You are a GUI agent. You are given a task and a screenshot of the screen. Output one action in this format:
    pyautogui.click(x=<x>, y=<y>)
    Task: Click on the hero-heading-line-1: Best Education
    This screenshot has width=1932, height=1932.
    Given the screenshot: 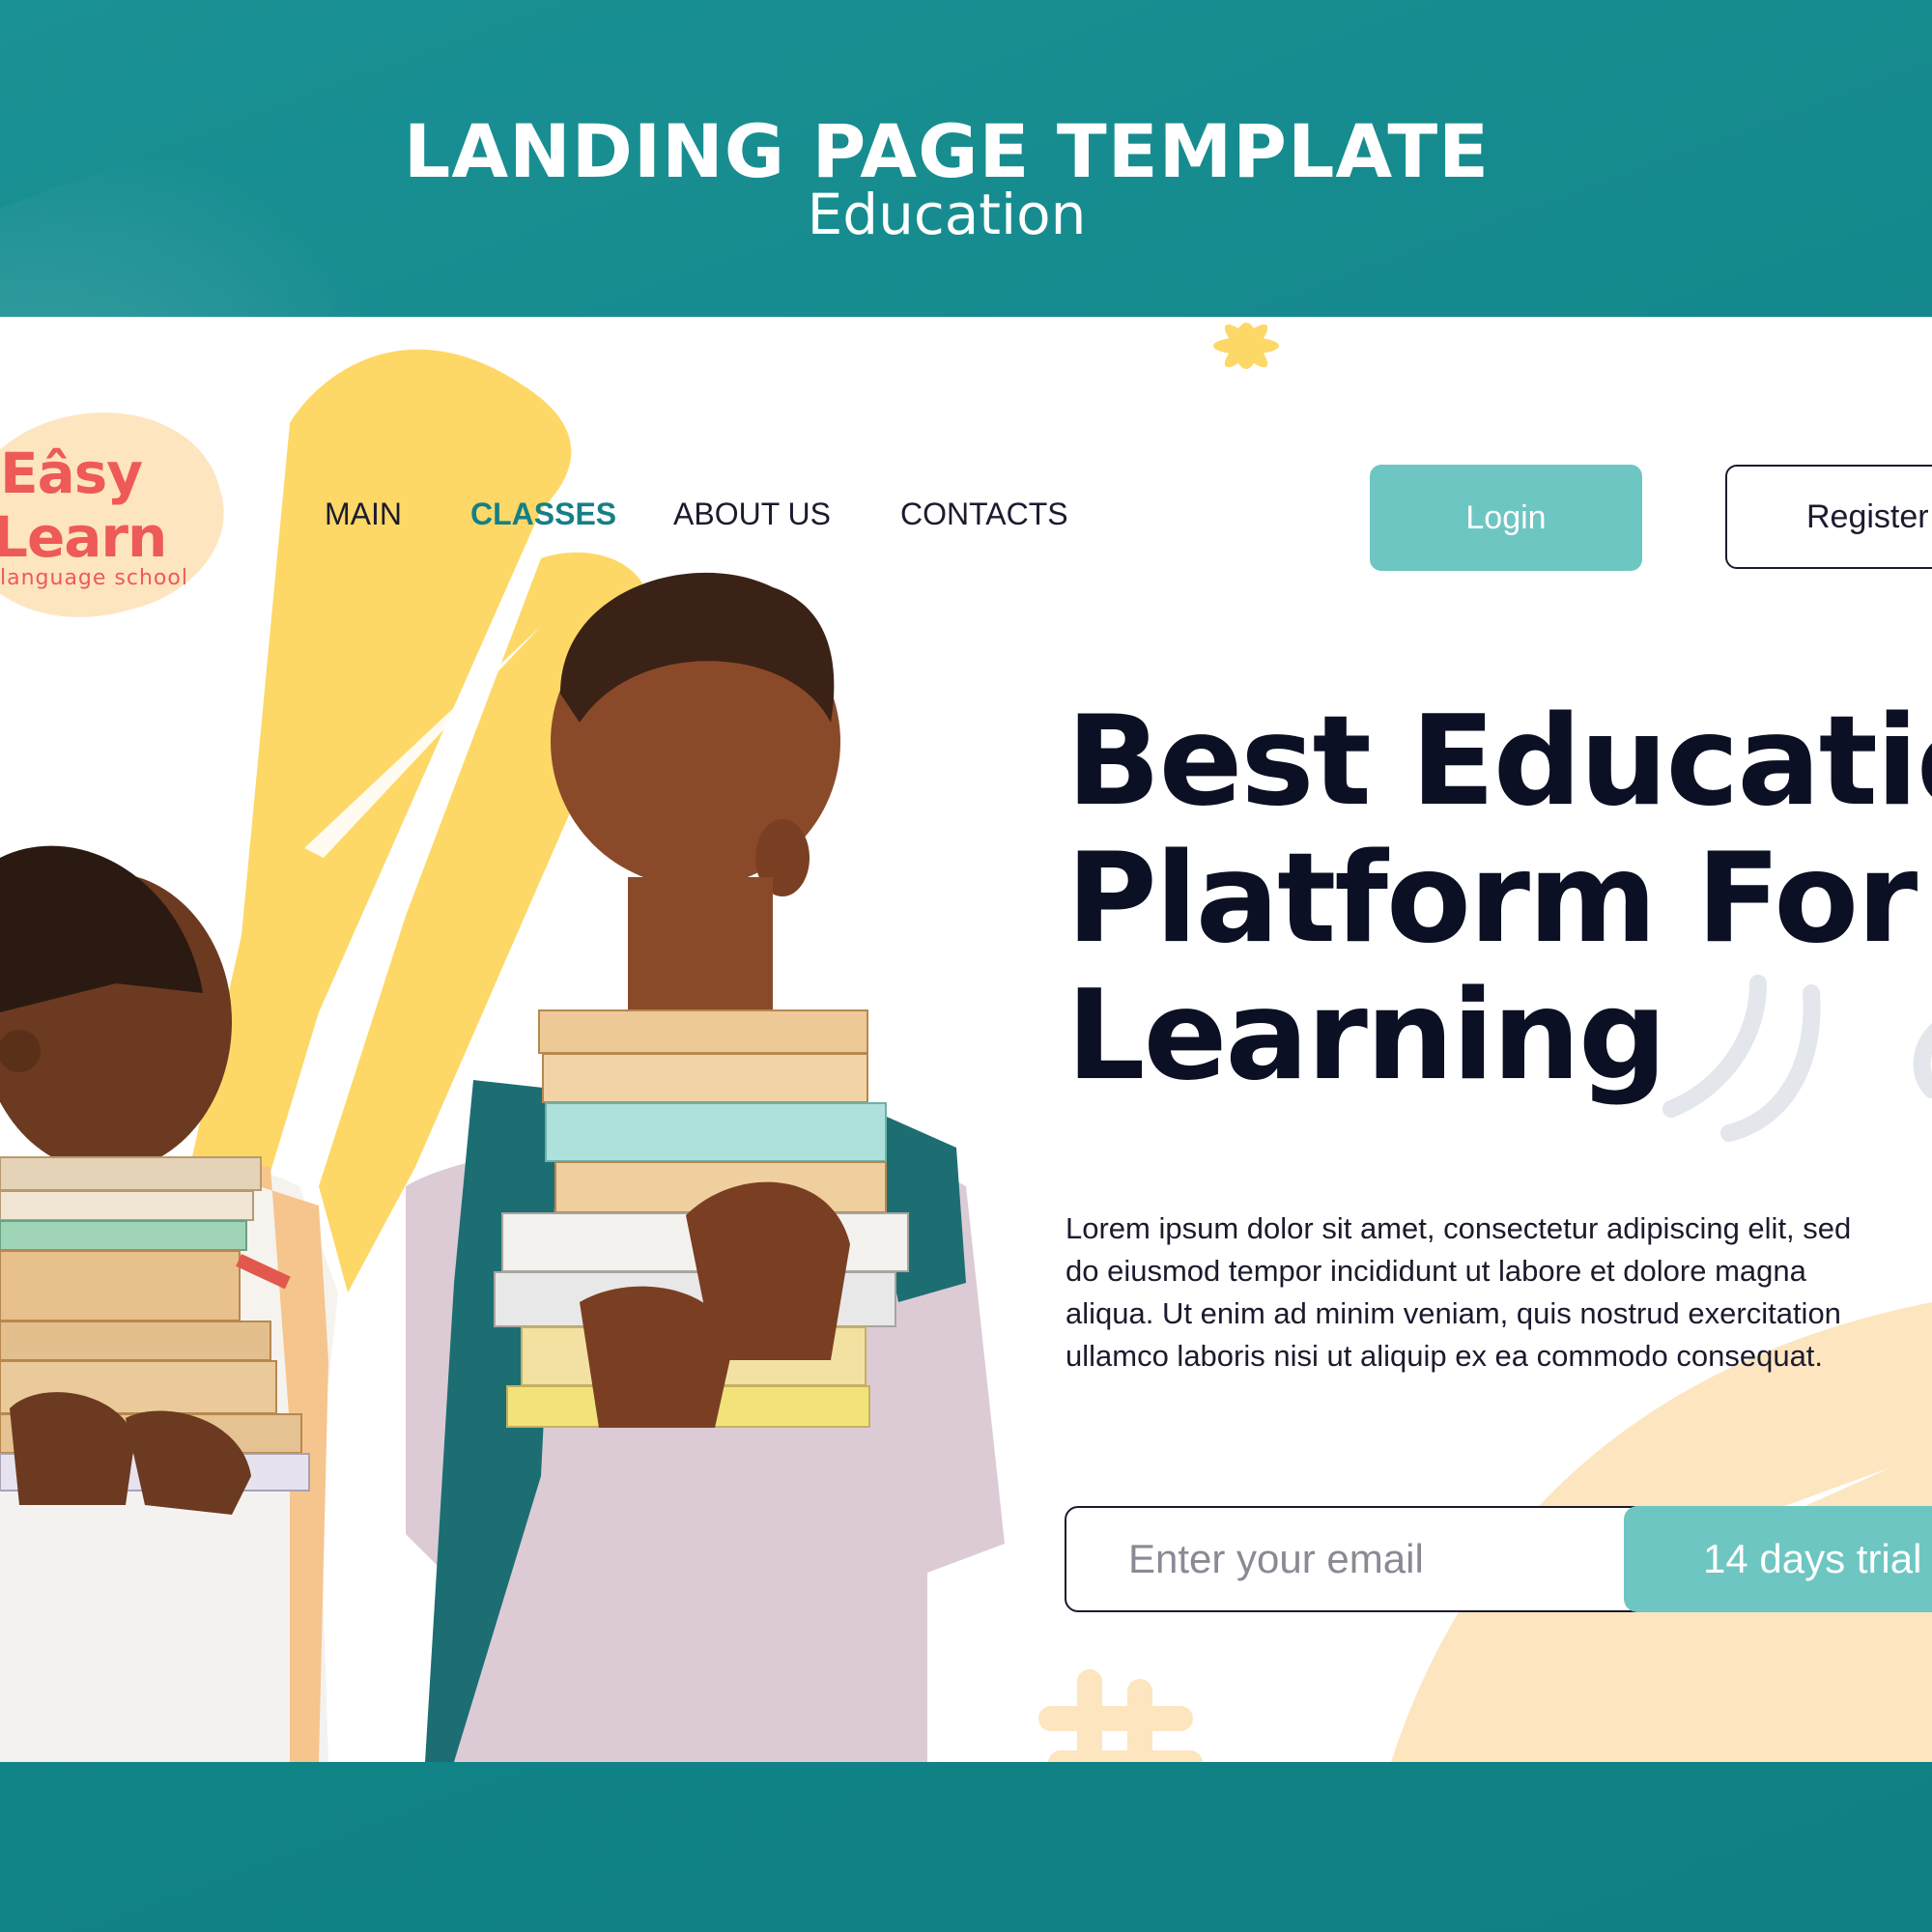 What is the action you would take?
    pyautogui.click(x=1499, y=762)
    